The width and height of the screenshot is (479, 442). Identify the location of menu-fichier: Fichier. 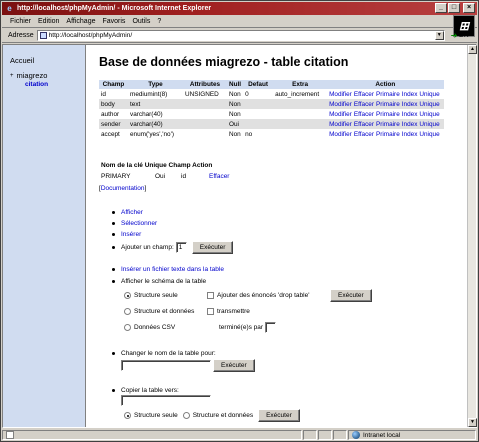
(20, 21).